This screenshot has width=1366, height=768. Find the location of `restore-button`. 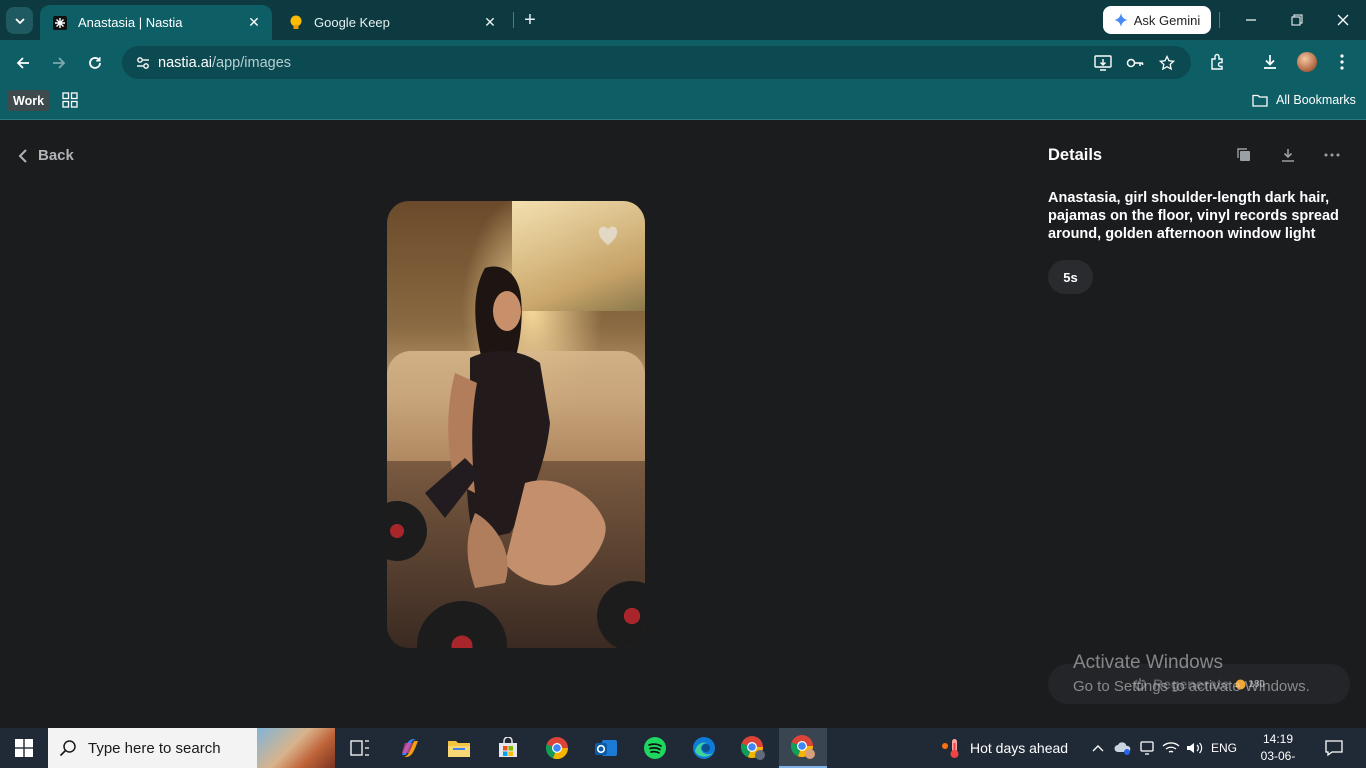

restore-button is located at coordinates (1297, 20).